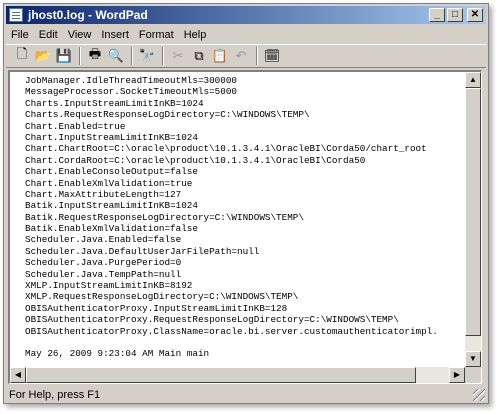 This screenshot has height=414, width=500. What do you see at coordinates (64, 56) in the screenshot?
I see `save-icon: 💾` at bounding box center [64, 56].